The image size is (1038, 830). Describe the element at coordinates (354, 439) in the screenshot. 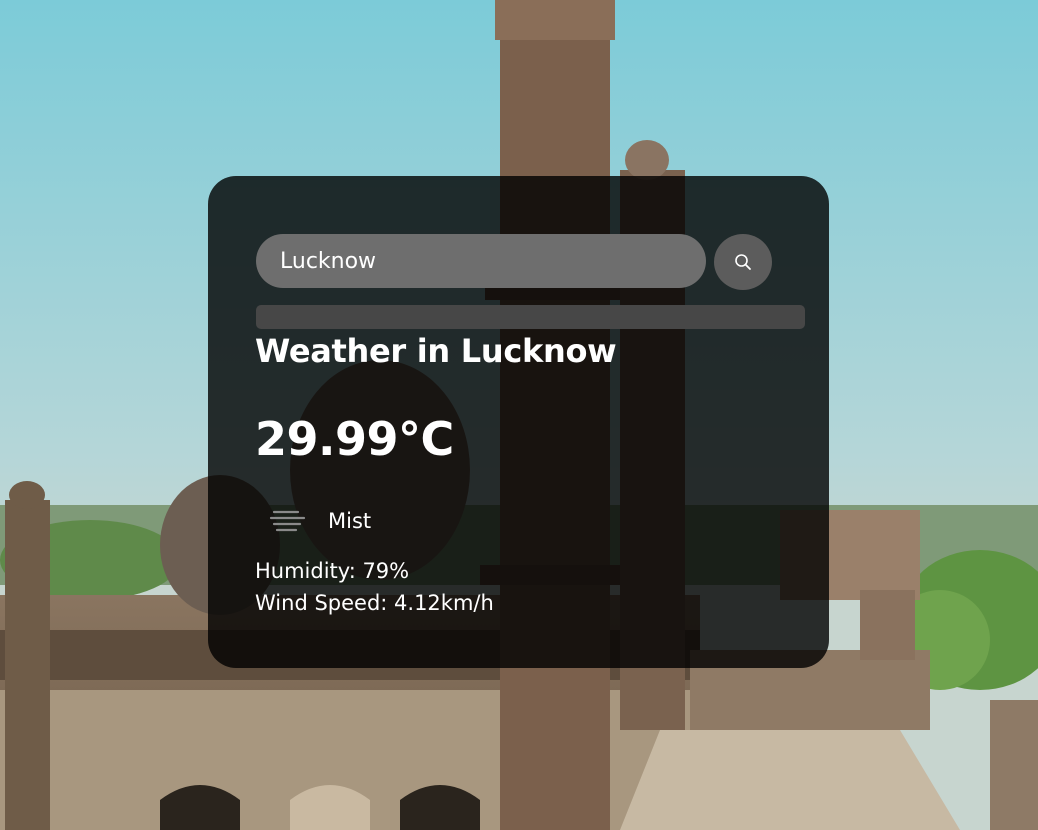

I see `temperature: 29.99°C` at that location.